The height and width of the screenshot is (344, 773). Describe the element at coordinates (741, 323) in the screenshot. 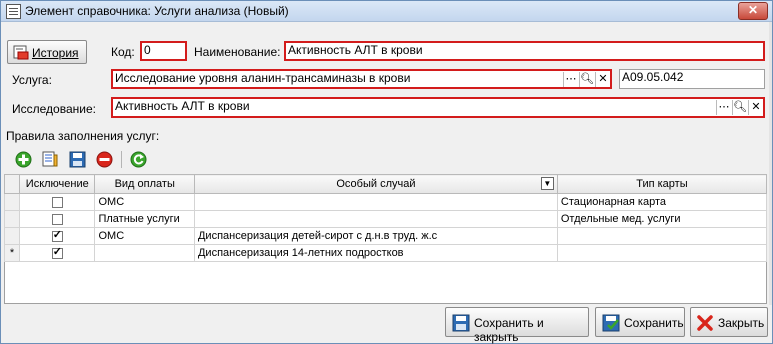

I see `close-label: Закрыть` at that location.